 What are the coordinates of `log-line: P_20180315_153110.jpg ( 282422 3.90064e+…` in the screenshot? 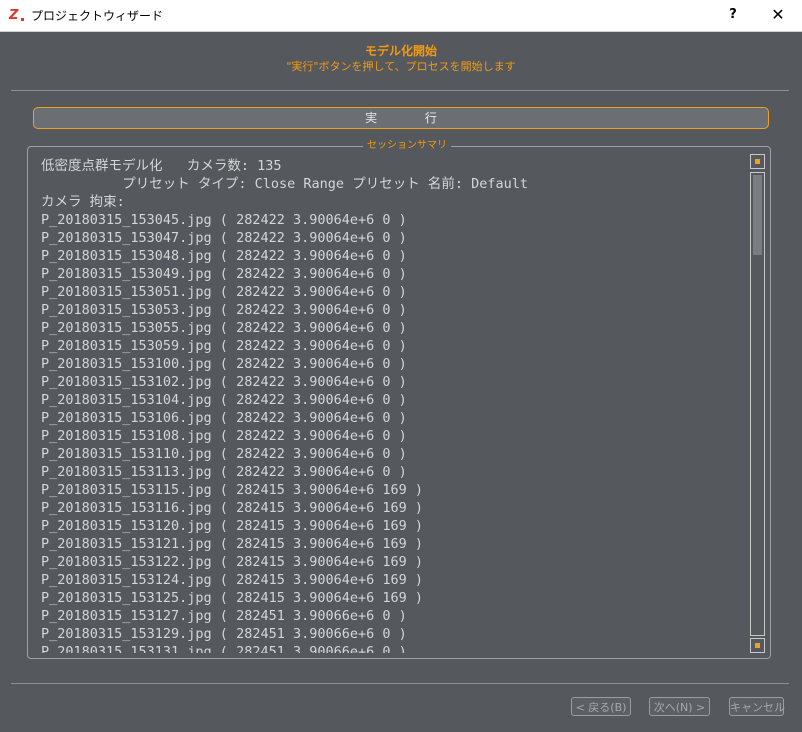 It's located at (224, 454).